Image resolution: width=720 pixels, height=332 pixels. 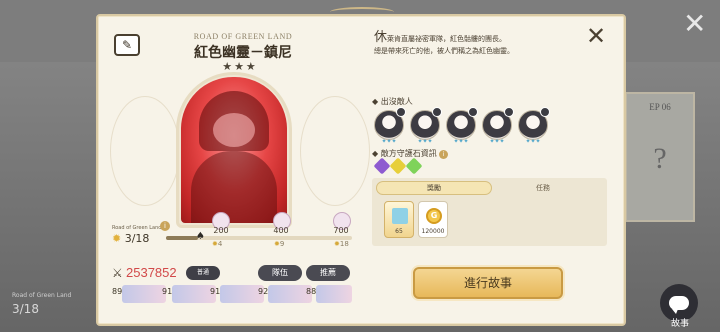 I want to click on recommend-button: 推薦, so click(x=328, y=273).